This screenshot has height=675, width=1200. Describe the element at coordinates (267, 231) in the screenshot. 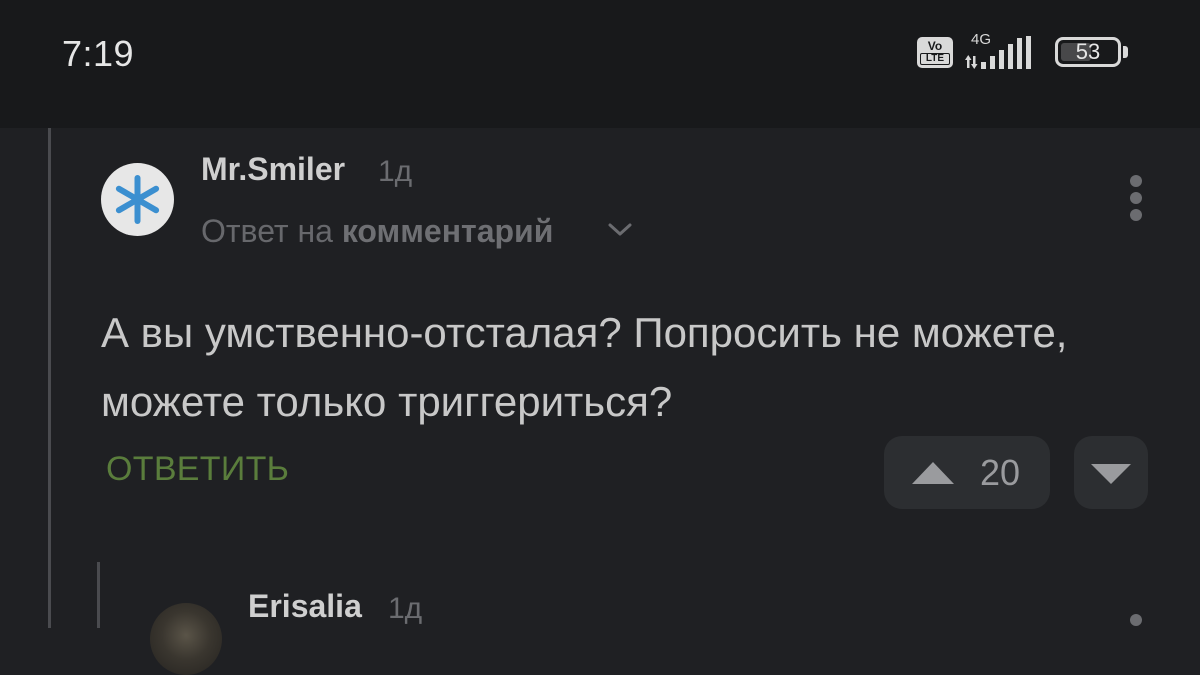

I see `reply-to-prefix: Ответ на` at that location.